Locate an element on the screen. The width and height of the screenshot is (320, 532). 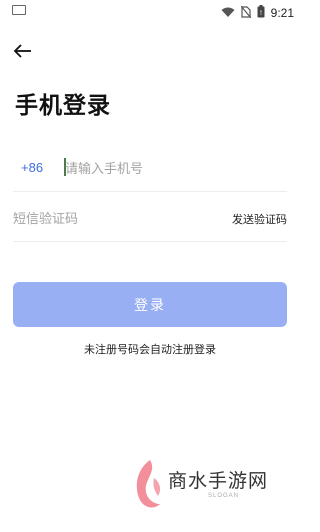
status-icons: ! 9:21 is located at coordinates (257, 12).